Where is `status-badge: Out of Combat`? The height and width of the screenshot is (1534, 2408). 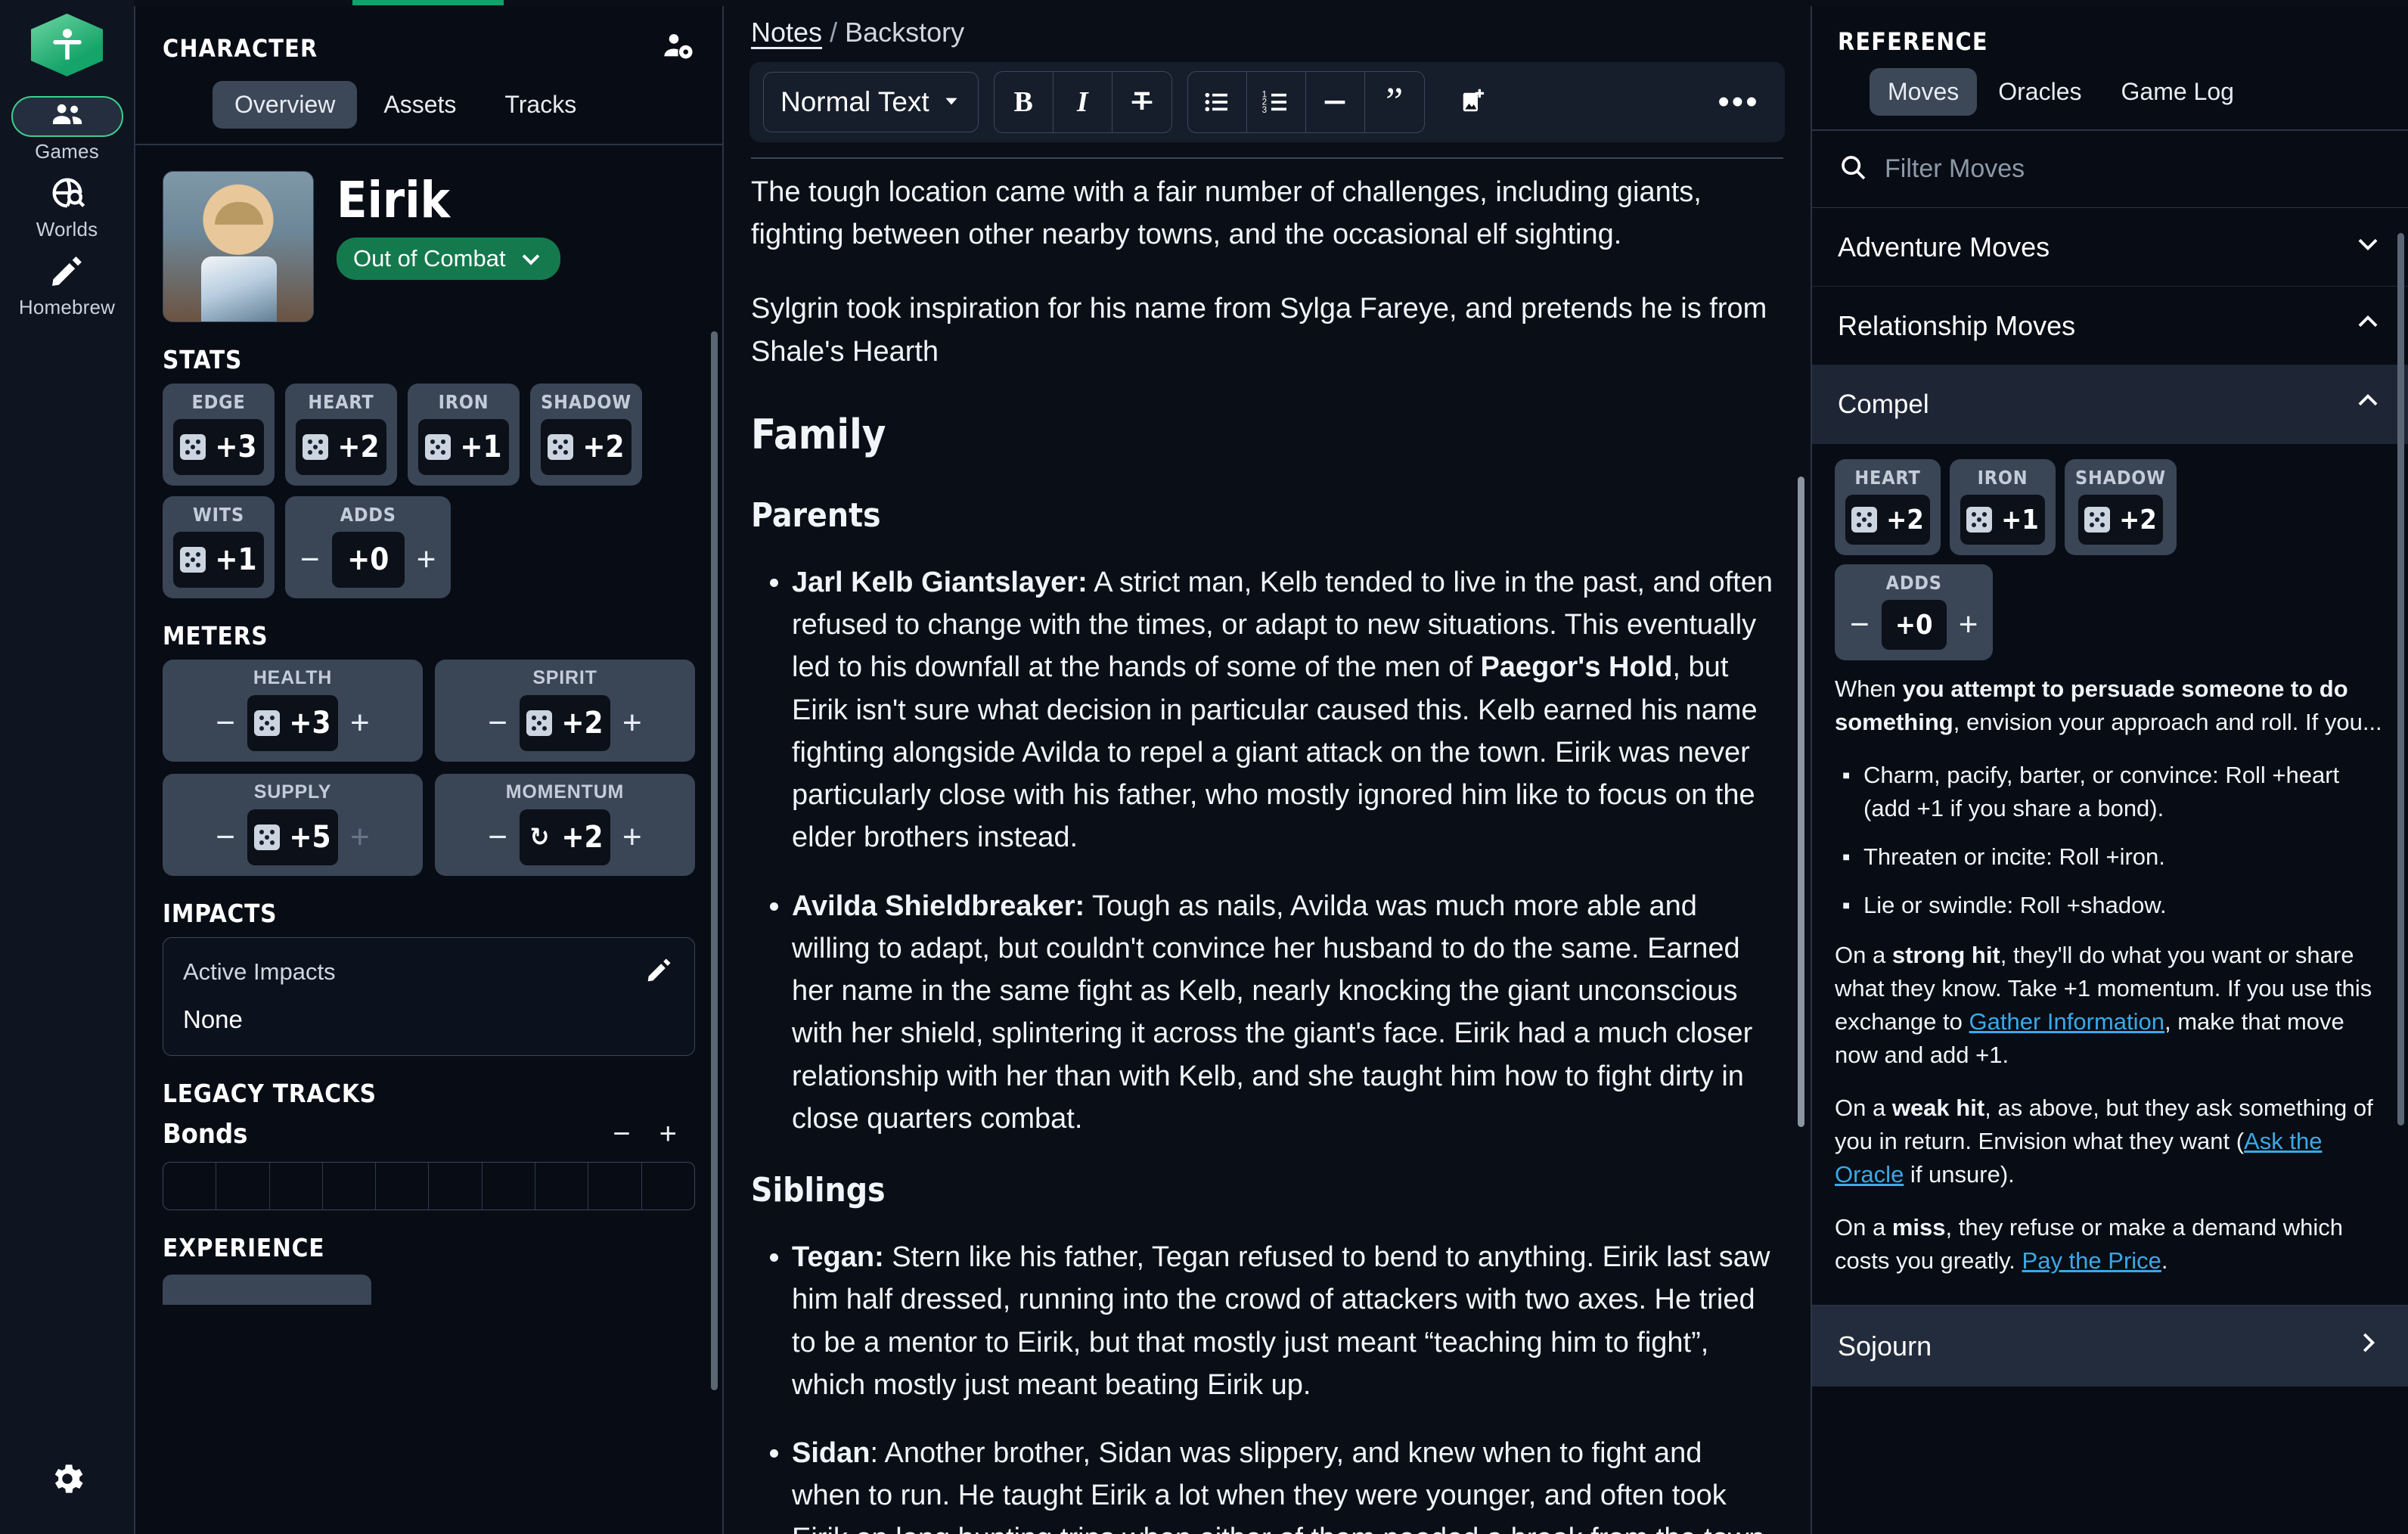 status-badge: Out of Combat is located at coordinates (448, 259).